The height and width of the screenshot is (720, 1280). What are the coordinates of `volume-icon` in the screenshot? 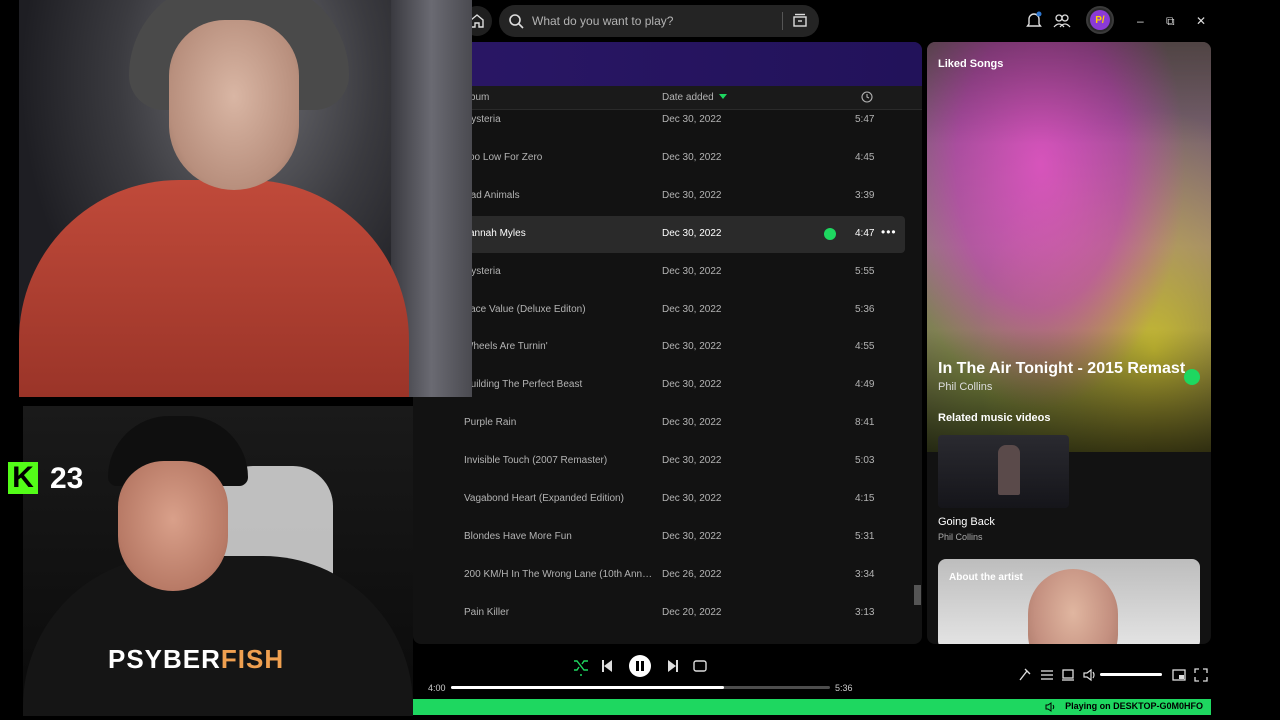 It's located at (1090, 675).